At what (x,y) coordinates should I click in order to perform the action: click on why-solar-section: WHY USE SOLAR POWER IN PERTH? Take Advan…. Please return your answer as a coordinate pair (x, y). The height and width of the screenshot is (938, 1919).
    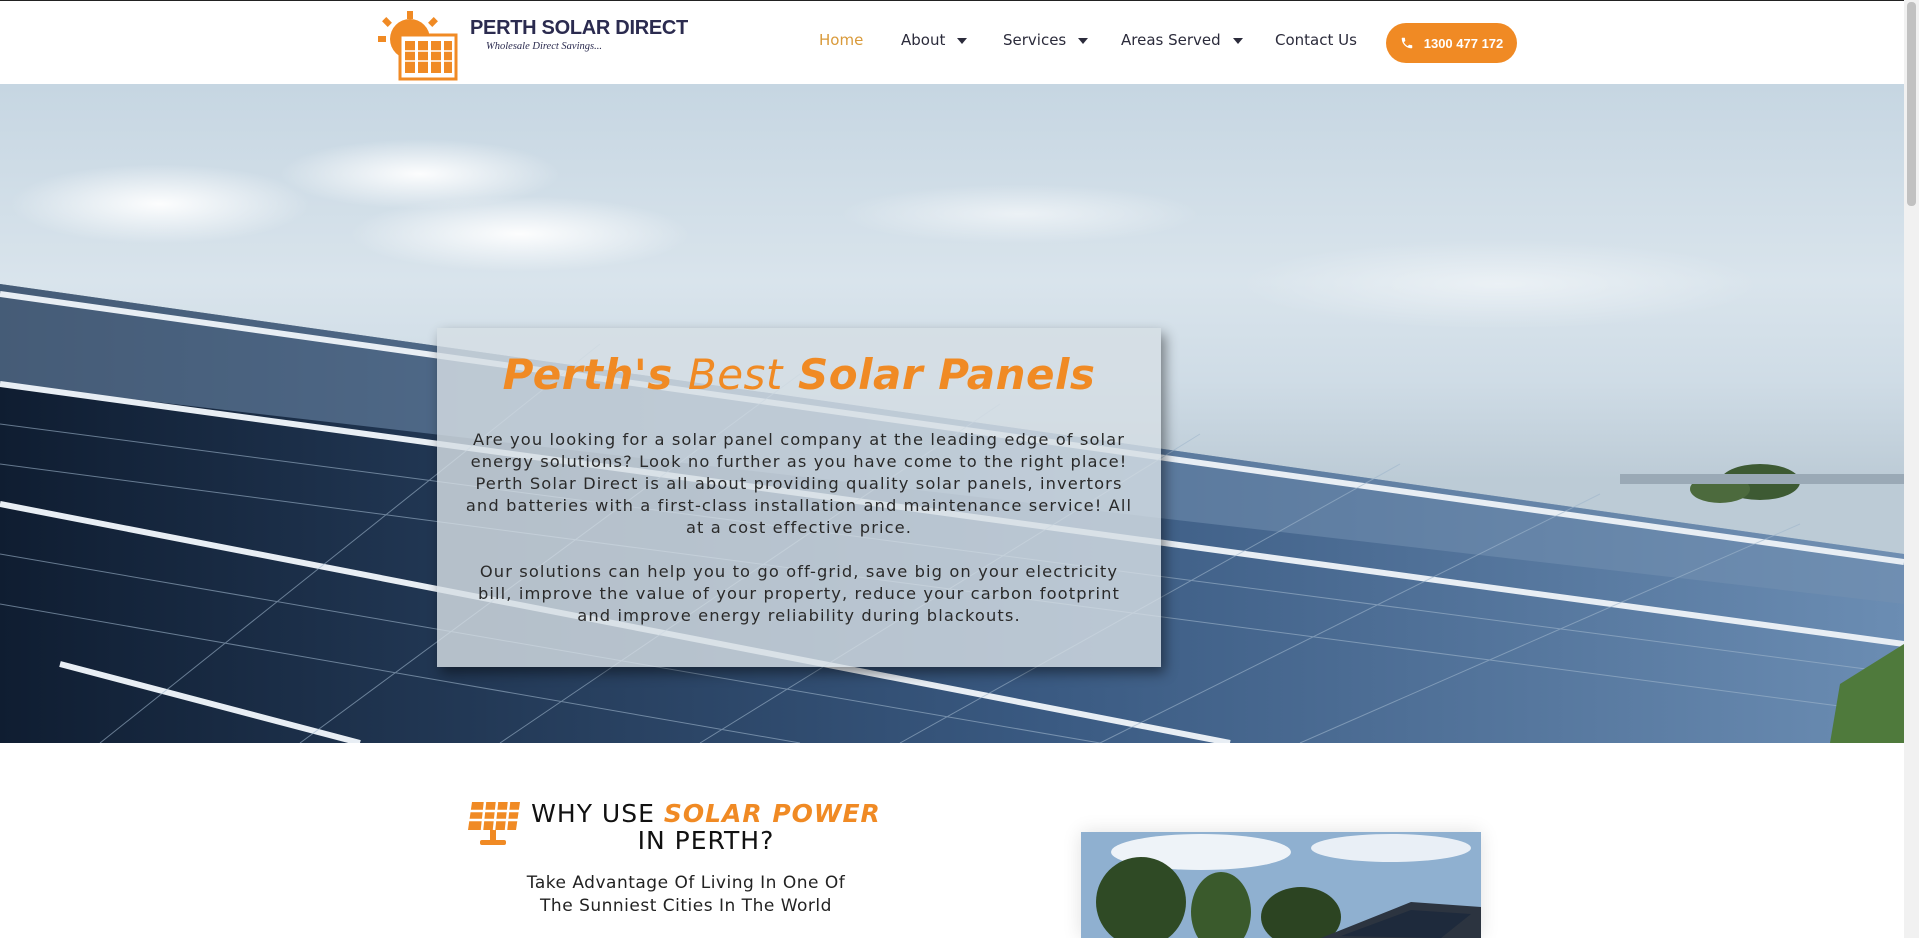
    Looking at the image, I should click on (686, 859).